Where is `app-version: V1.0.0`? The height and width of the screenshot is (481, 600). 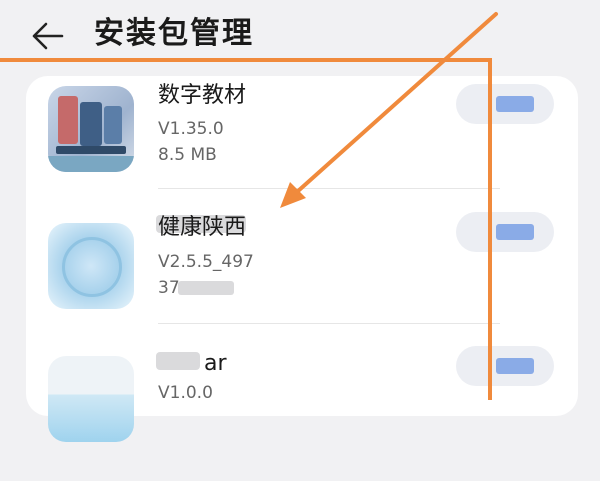 app-version: V1.0.0 is located at coordinates (185, 393).